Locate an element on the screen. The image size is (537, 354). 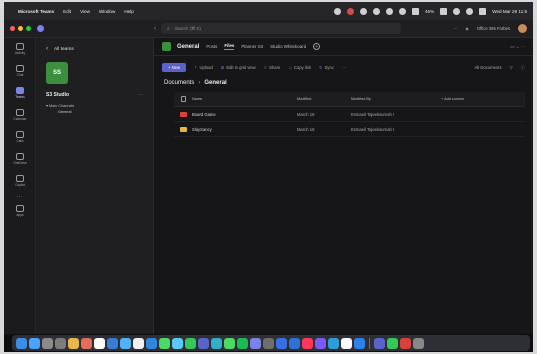
battery-percent: 46% is located at coordinates (429, 11).